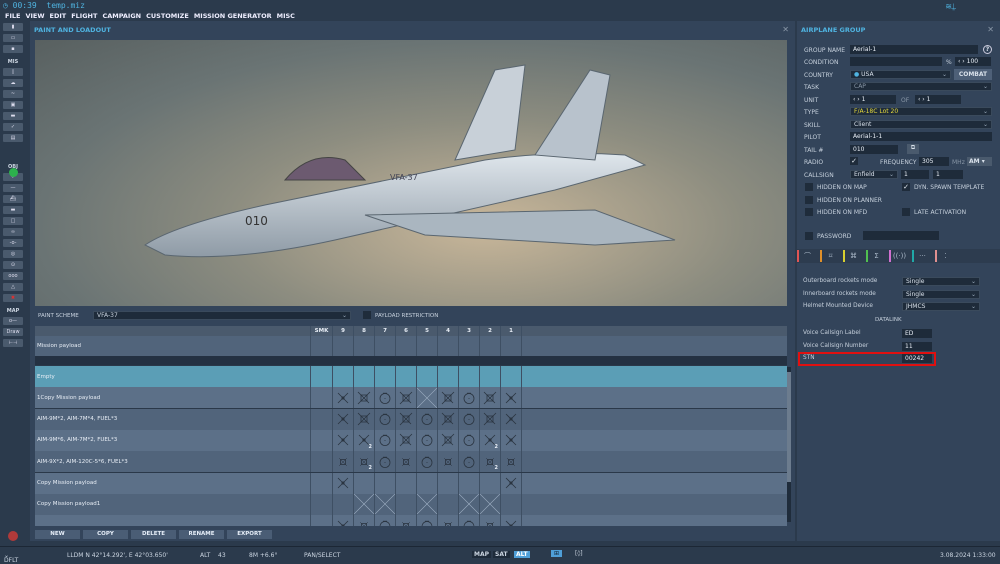  I want to click on copy-tail-icon: ⧉, so click(913, 149).